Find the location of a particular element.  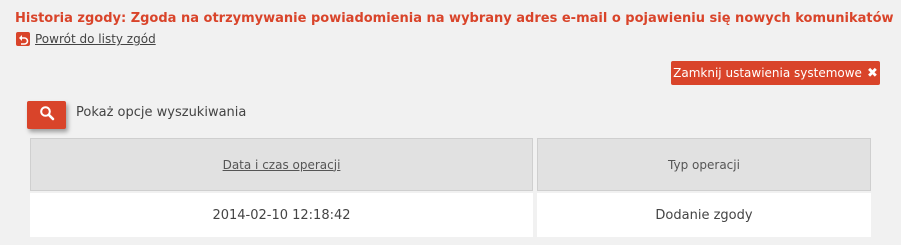

sort-by-datetime-link: Data i czas operacji is located at coordinates (282, 165).